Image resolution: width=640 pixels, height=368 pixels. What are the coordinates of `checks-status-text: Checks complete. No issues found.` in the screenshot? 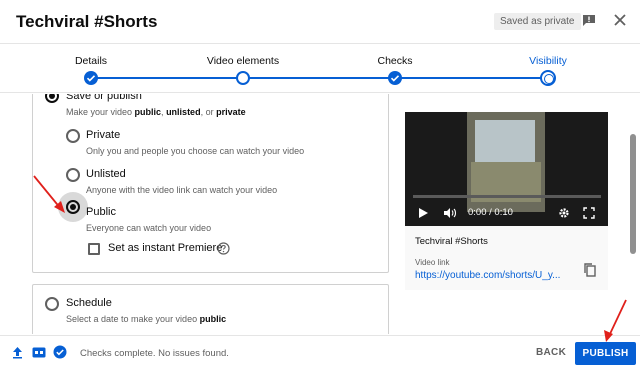 It's located at (154, 353).